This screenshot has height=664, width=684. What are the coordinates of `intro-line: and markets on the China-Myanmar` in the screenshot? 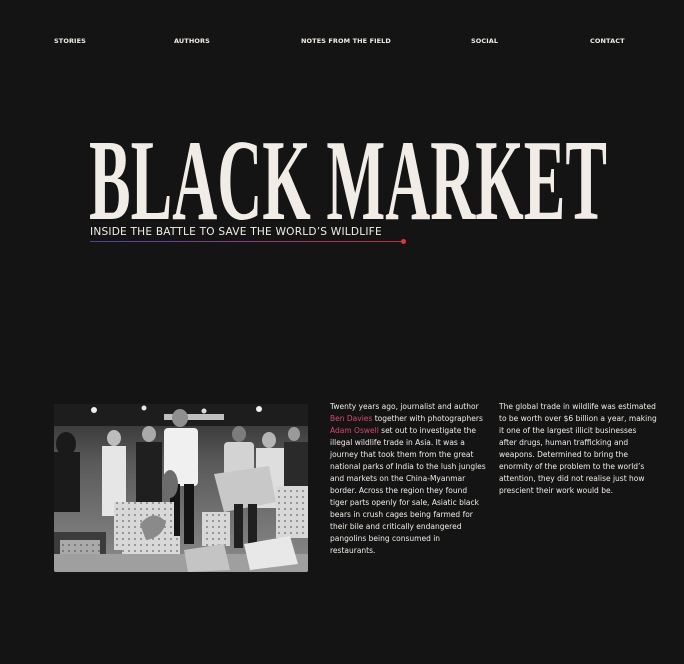 It's located at (398, 478).